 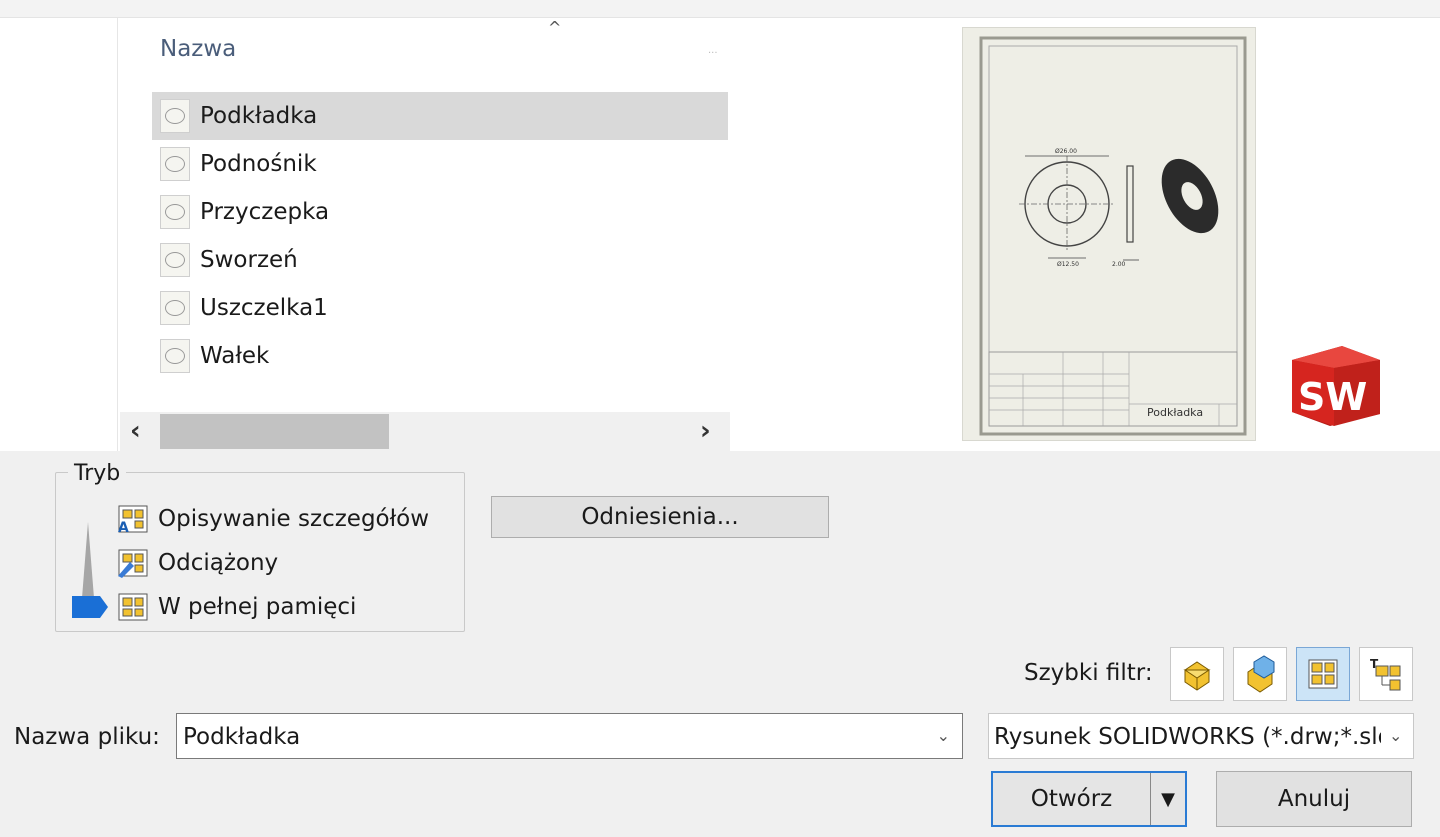 What do you see at coordinates (257, 607) in the screenshot?
I see `mode-option-label: W pełnej pamięci` at bounding box center [257, 607].